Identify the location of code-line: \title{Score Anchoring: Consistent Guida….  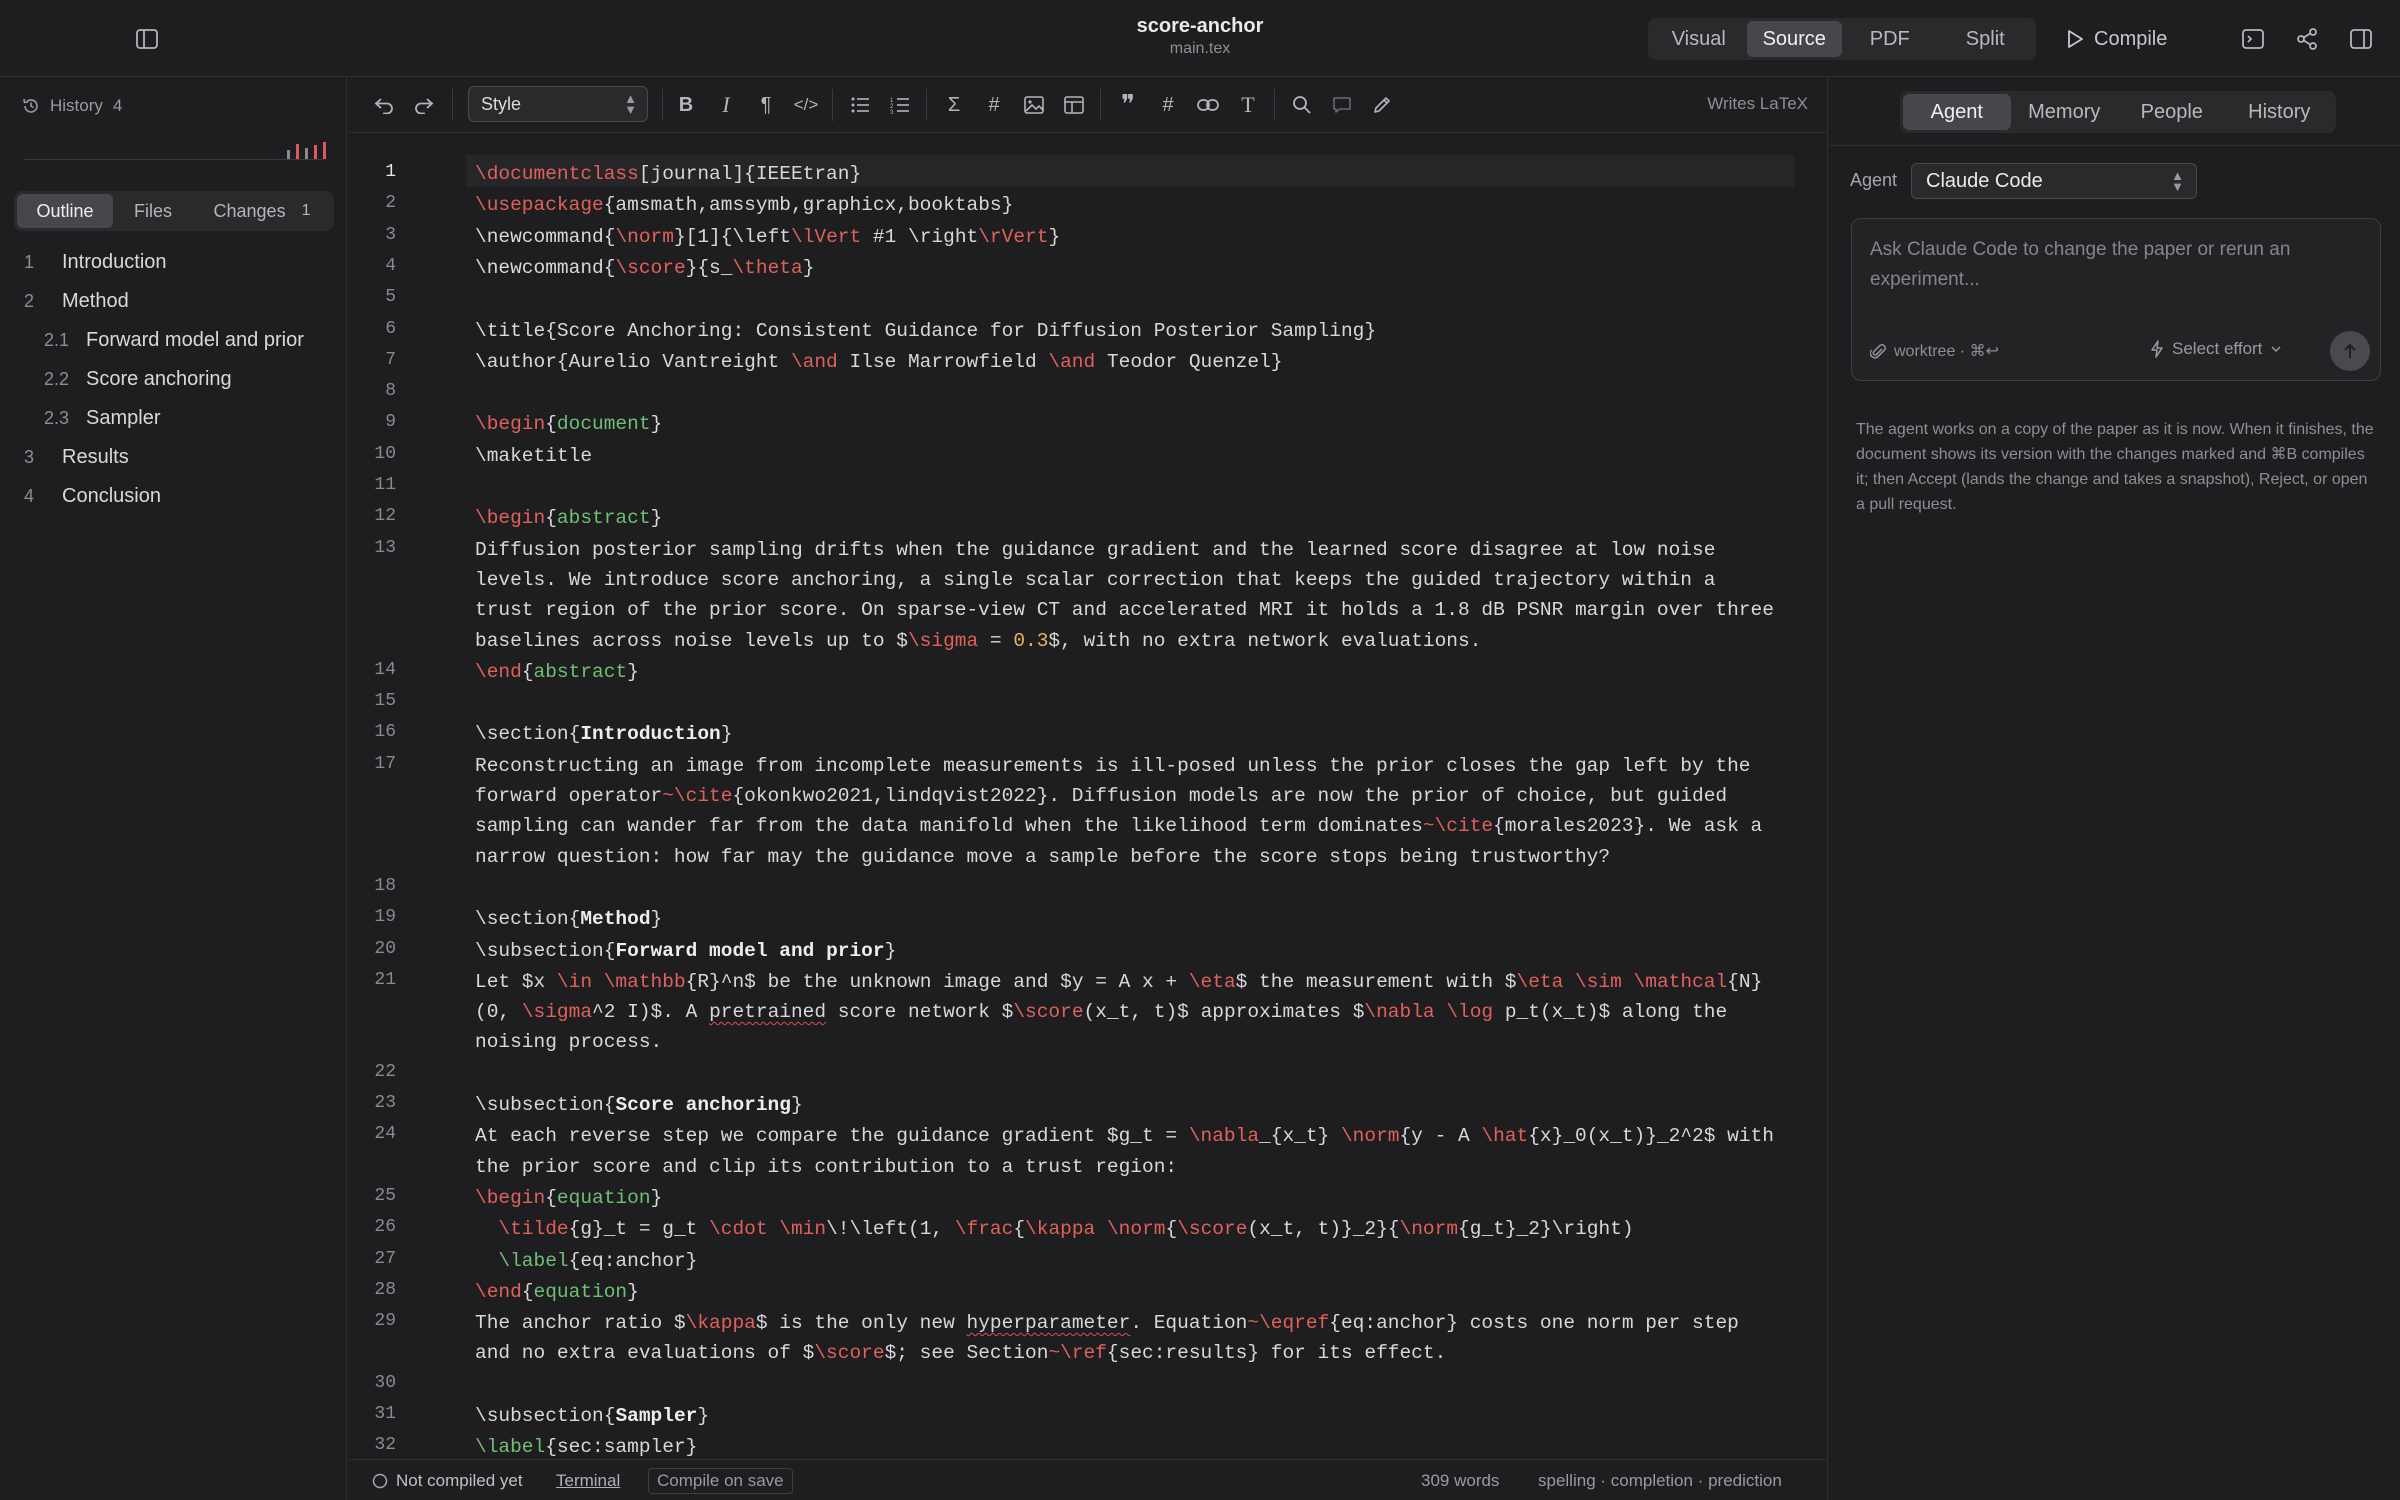
(1140, 331).